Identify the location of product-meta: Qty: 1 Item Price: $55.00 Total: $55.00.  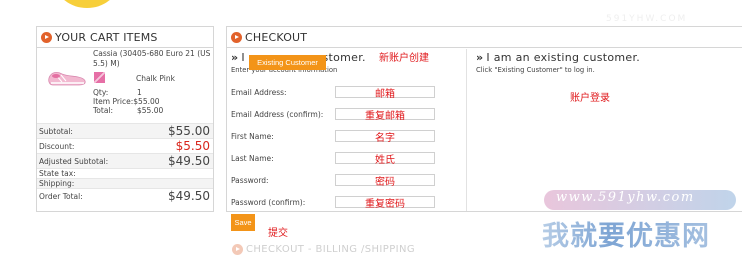
(128, 101).